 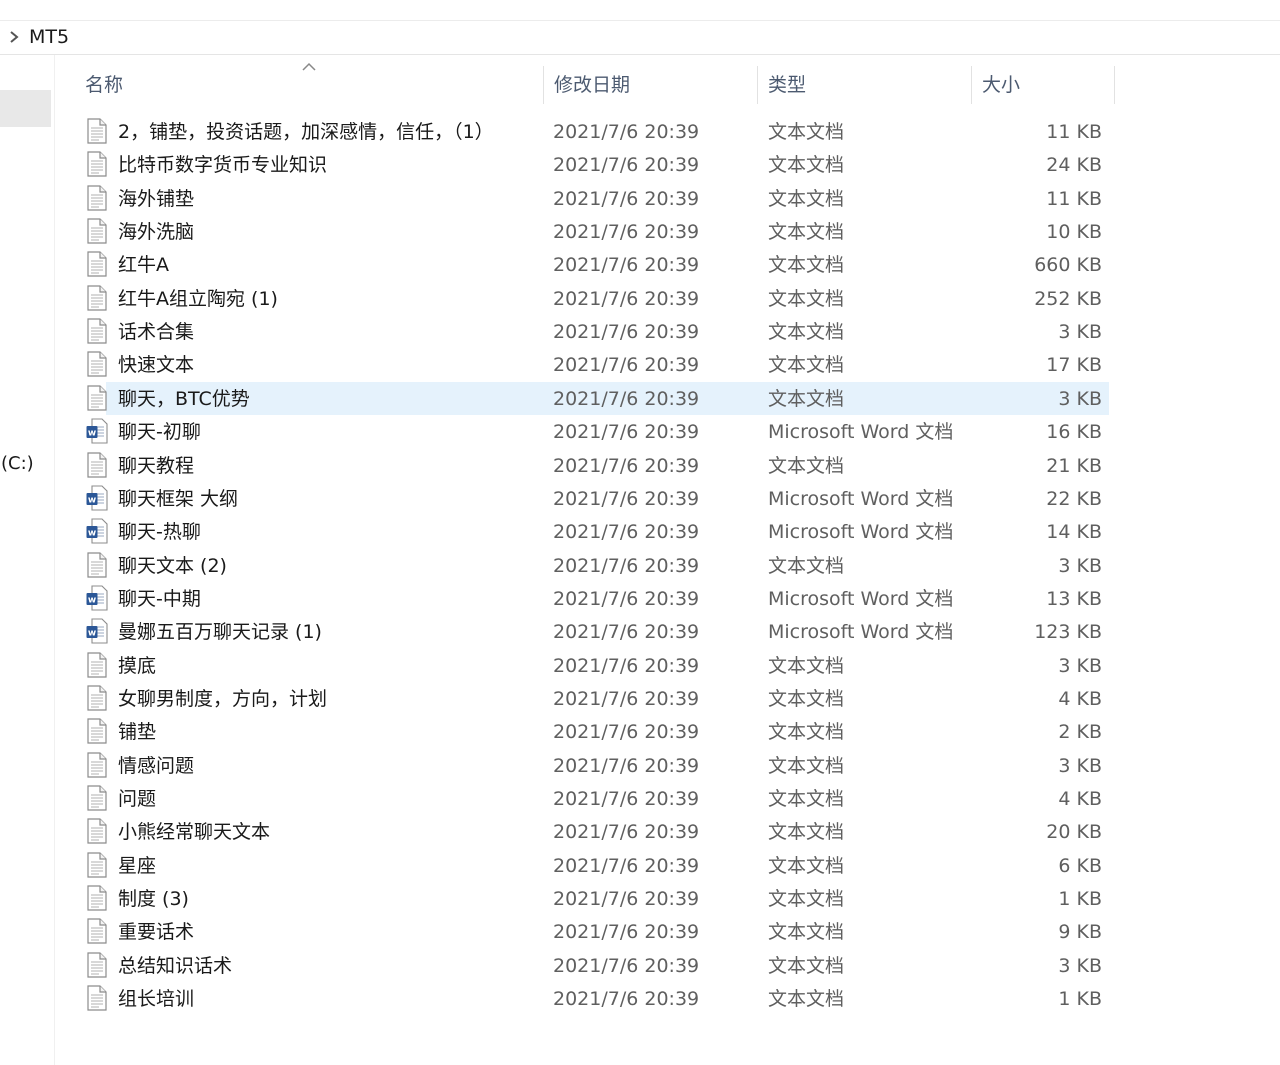 What do you see at coordinates (14, 37) in the screenshot?
I see `chevron-right-icon` at bounding box center [14, 37].